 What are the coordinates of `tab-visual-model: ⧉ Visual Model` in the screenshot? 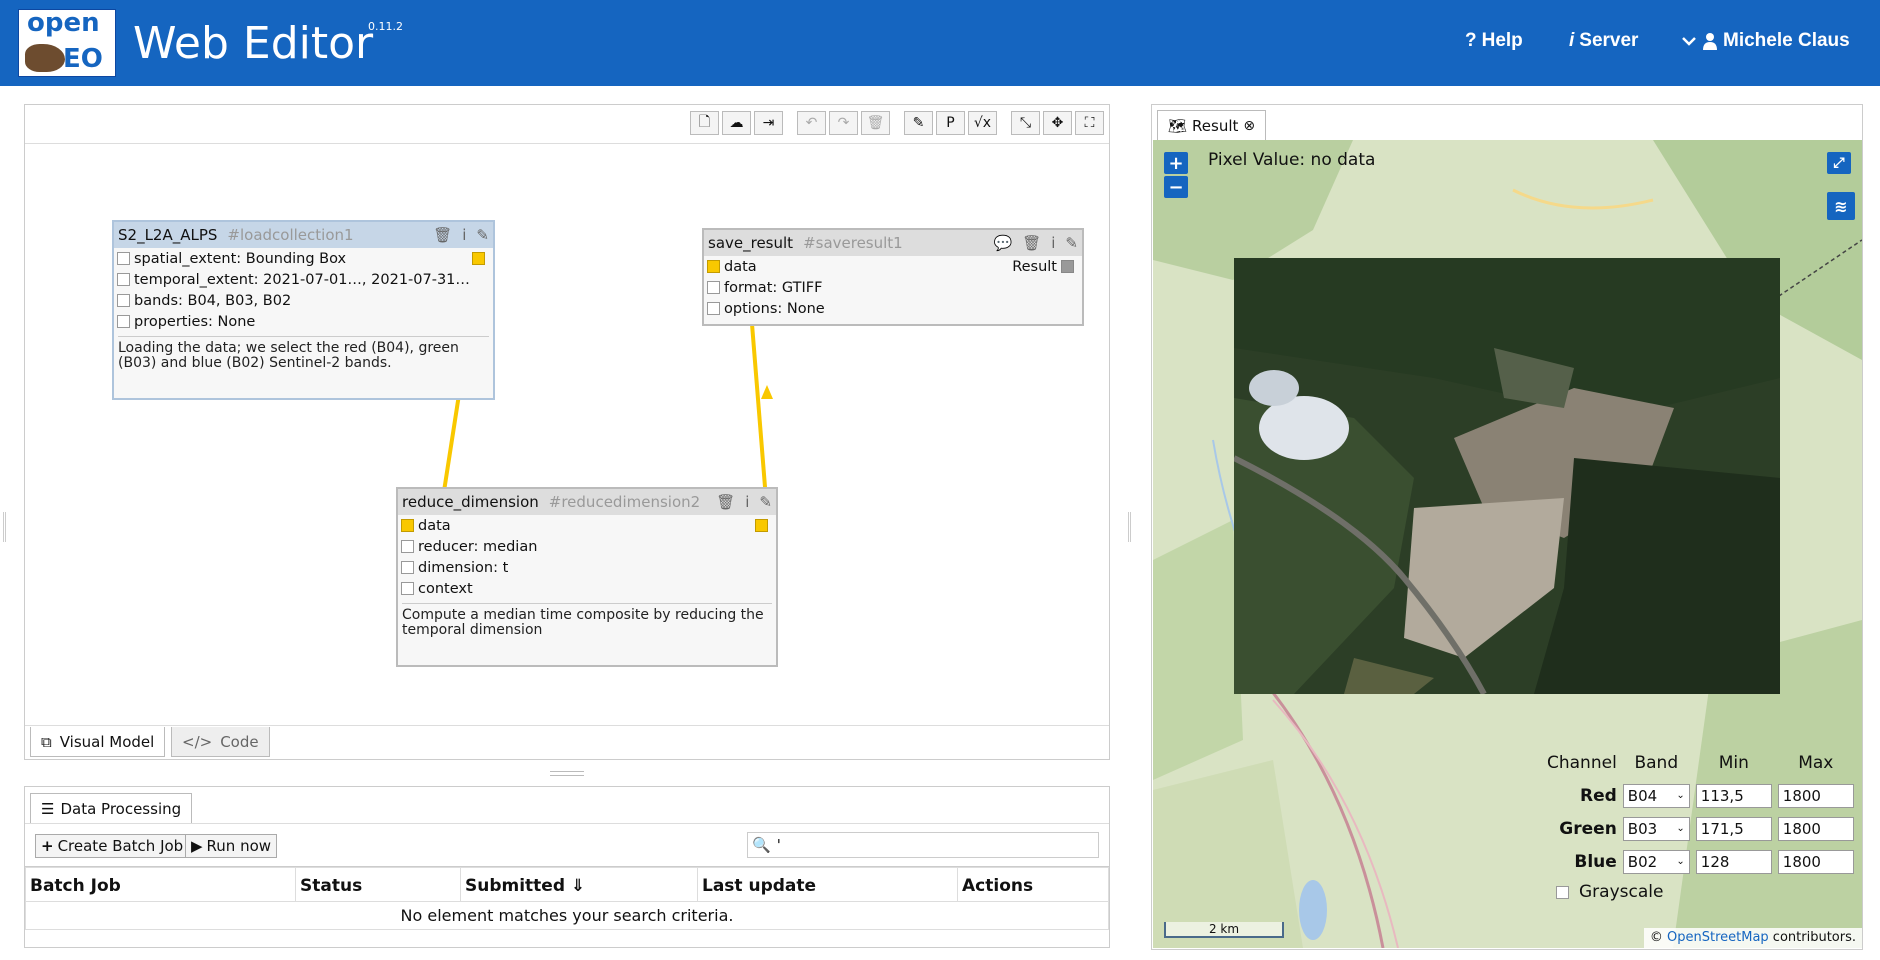 It's located at (98, 742).